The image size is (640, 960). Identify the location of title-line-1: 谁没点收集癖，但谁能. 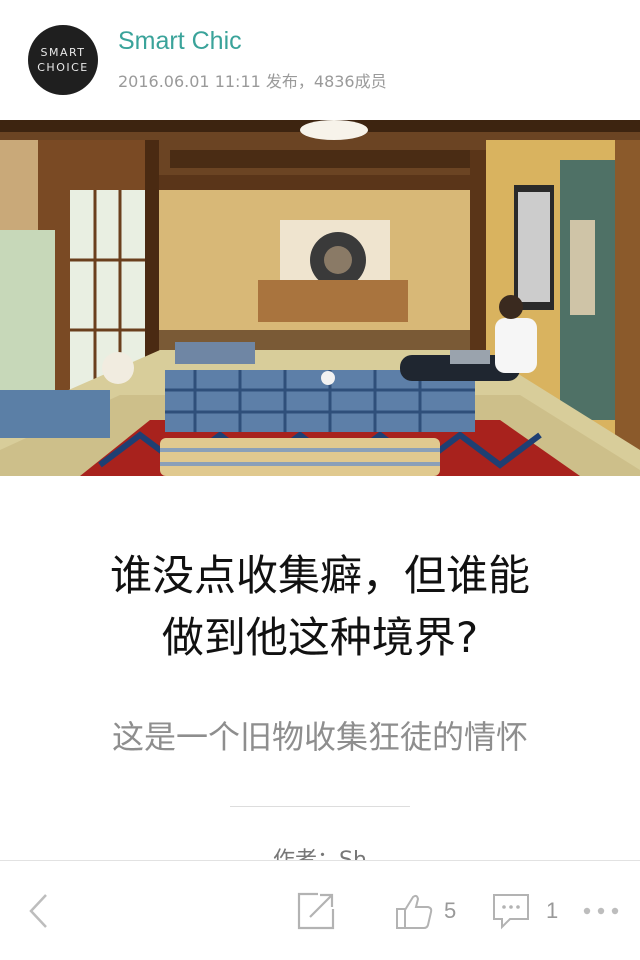
(319, 575).